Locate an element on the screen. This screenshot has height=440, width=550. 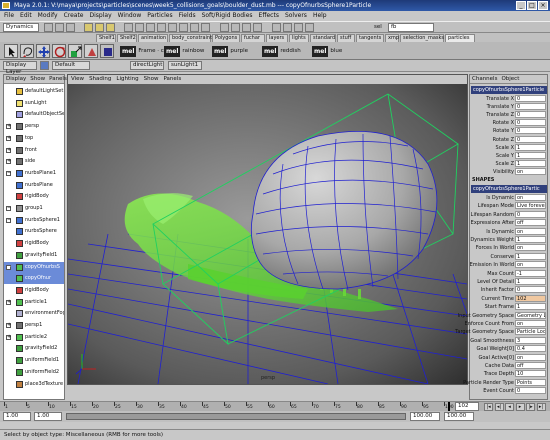
current-time-marker is located at coordinates (449, 406).